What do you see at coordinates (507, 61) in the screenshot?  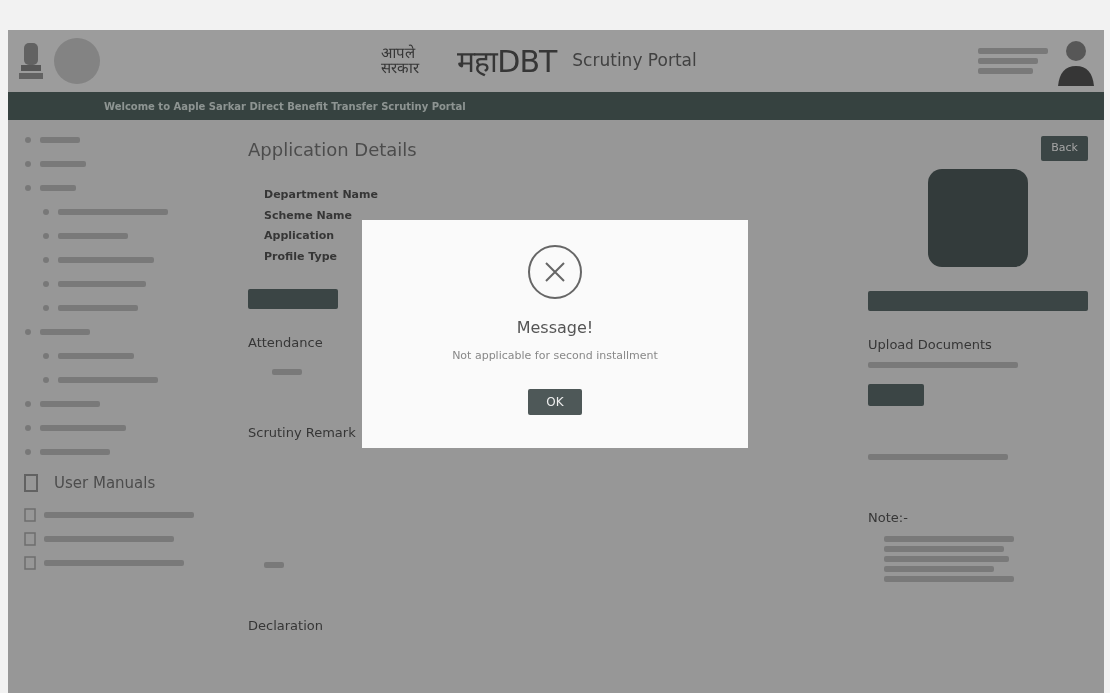 I see `logo-text: महाDBT` at bounding box center [507, 61].